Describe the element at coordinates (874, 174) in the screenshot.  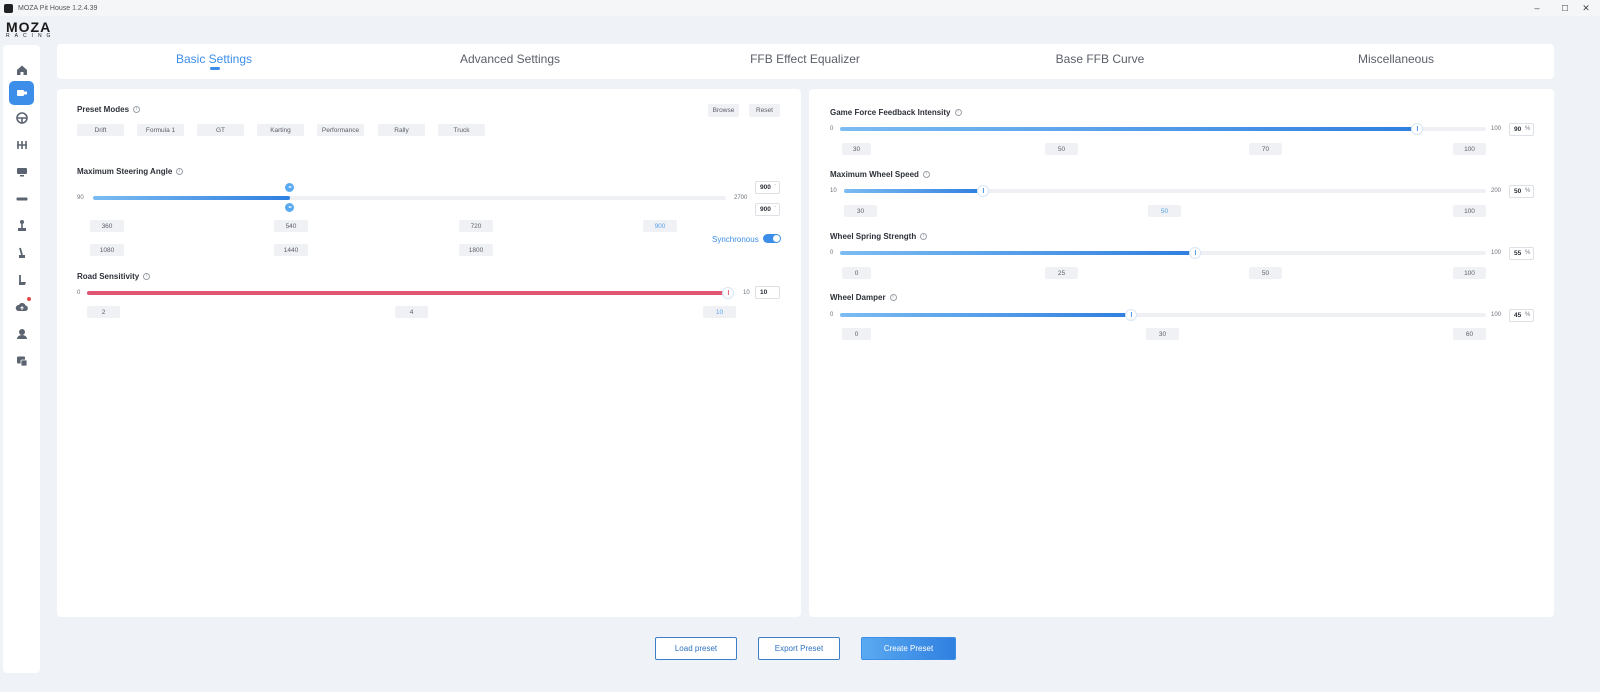
I see `wheel-speed-label: Maximum Wheel Speed` at that location.